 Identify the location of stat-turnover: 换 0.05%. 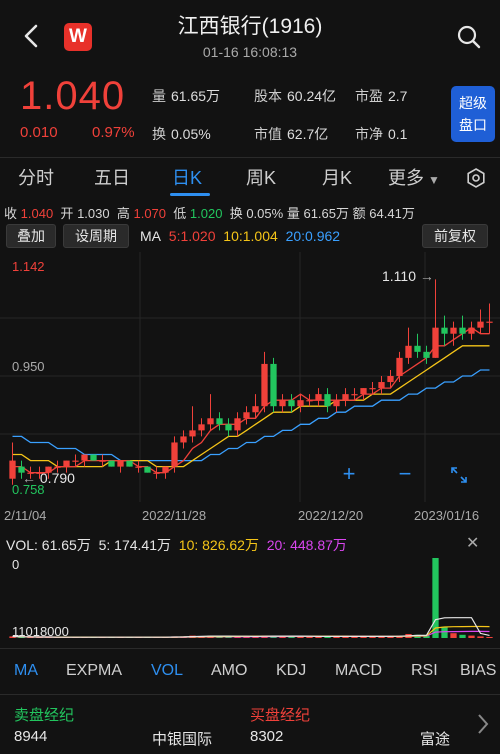
(181, 134).